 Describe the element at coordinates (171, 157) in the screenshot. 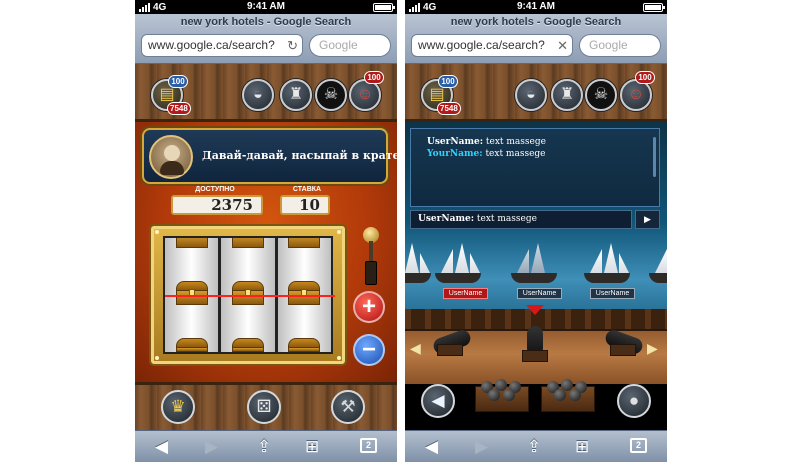

I see `npc-portrait` at that location.